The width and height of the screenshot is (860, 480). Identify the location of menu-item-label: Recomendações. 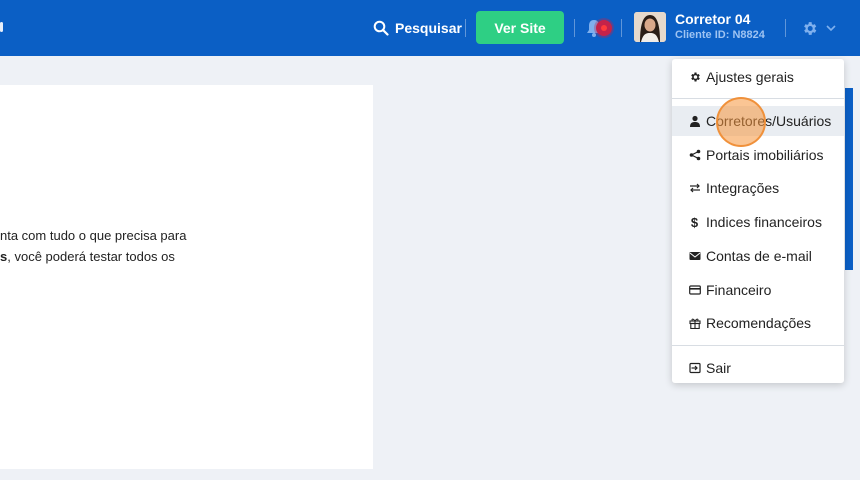
(759, 323).